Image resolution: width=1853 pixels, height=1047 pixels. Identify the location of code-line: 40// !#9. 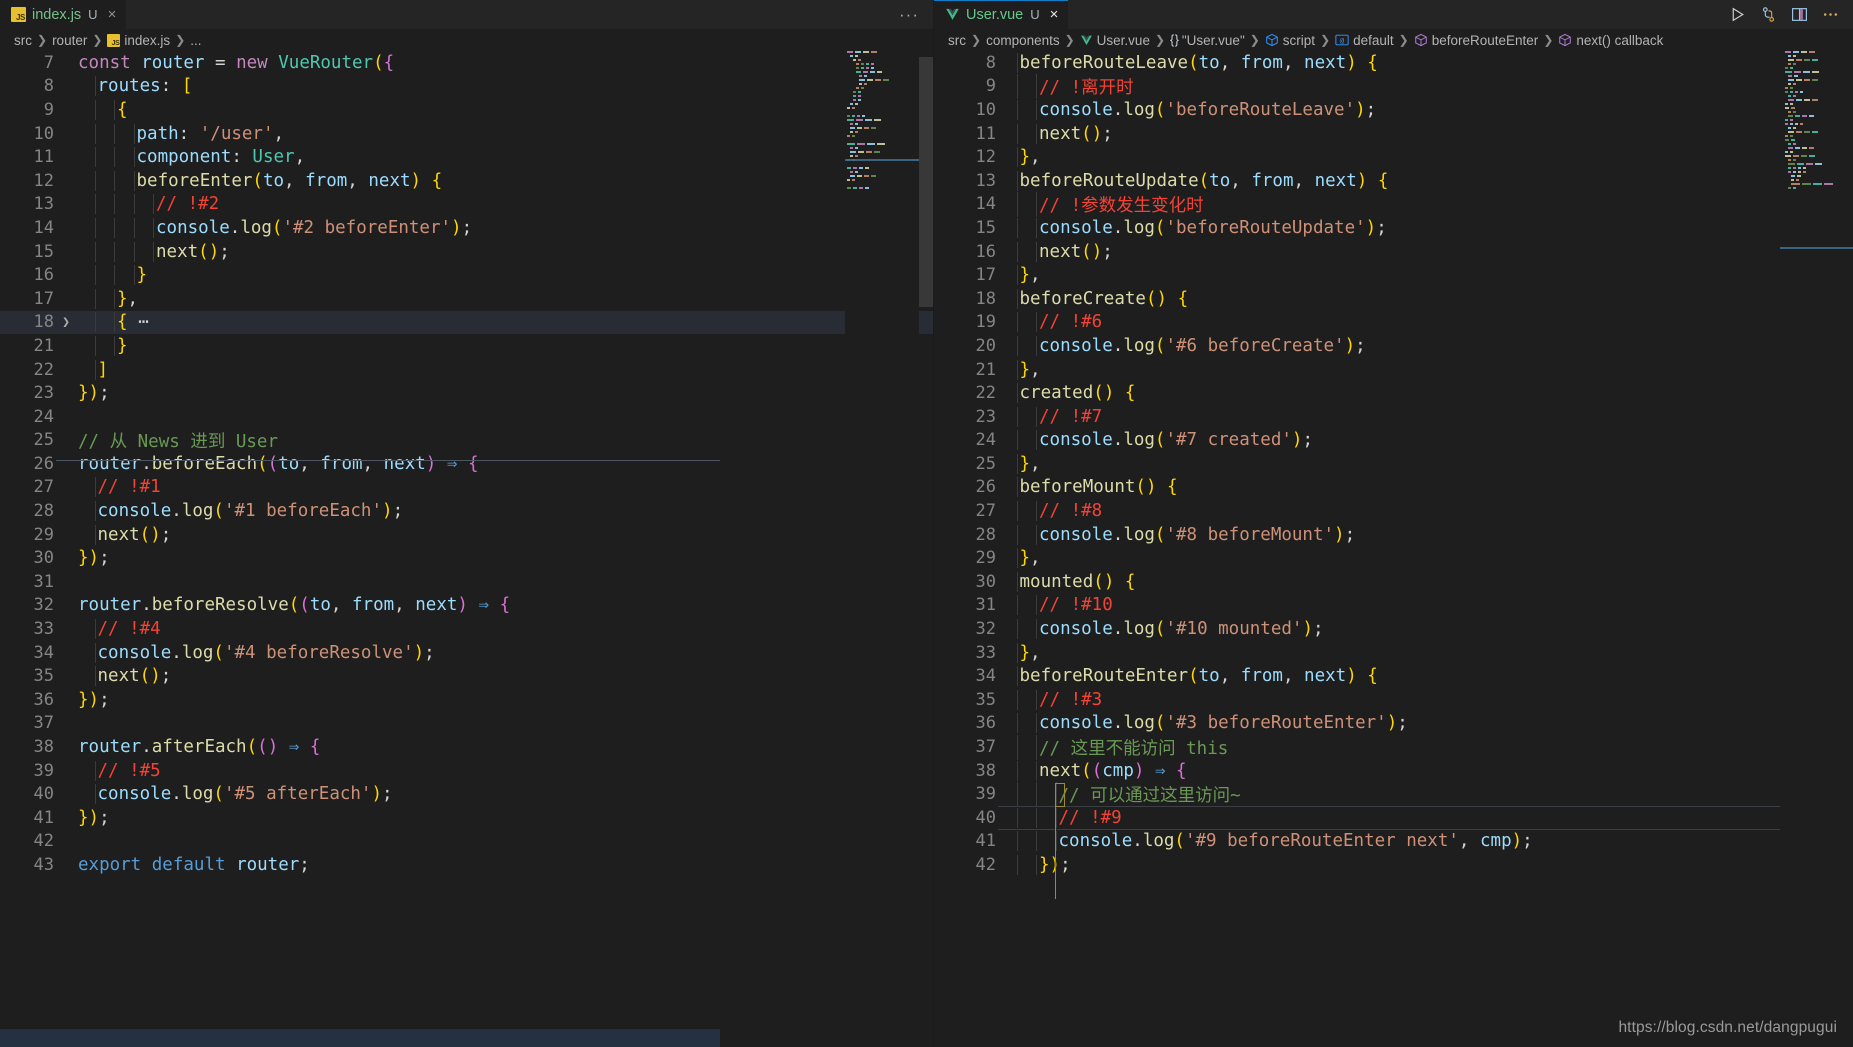
(1393, 818).